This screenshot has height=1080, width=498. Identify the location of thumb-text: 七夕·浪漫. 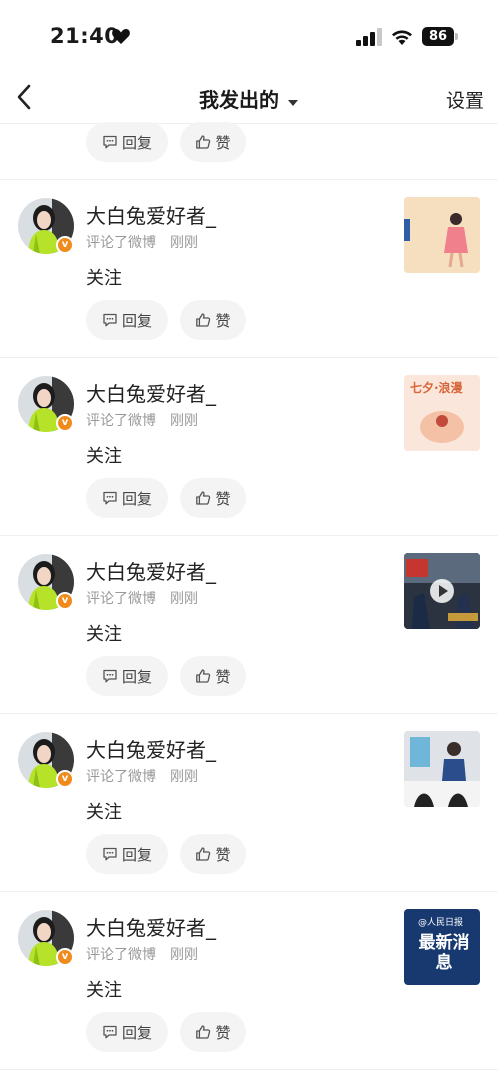
(436, 388).